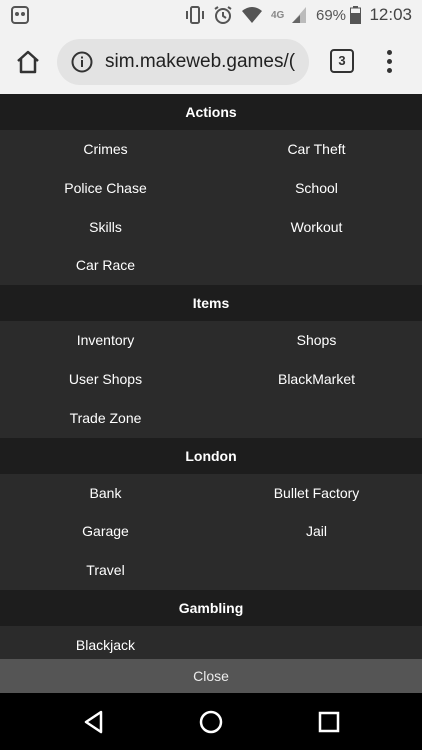 The width and height of the screenshot is (422, 750). I want to click on tab-switcher-button: 3, so click(342, 61).